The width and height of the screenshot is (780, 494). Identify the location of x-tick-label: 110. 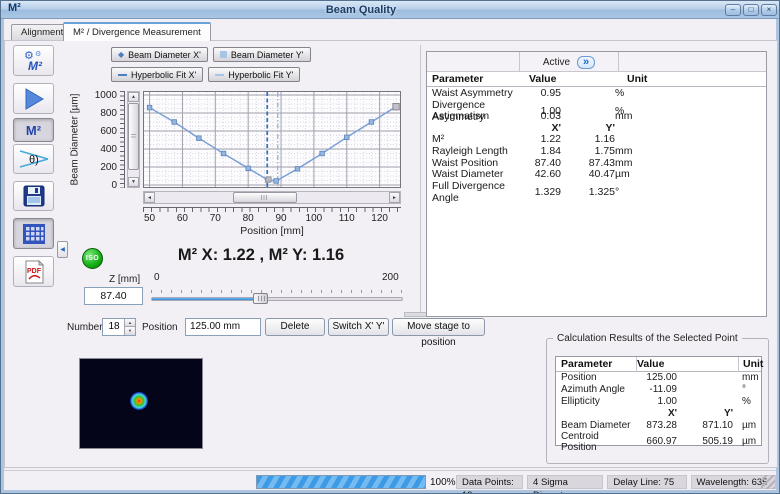
(346, 218).